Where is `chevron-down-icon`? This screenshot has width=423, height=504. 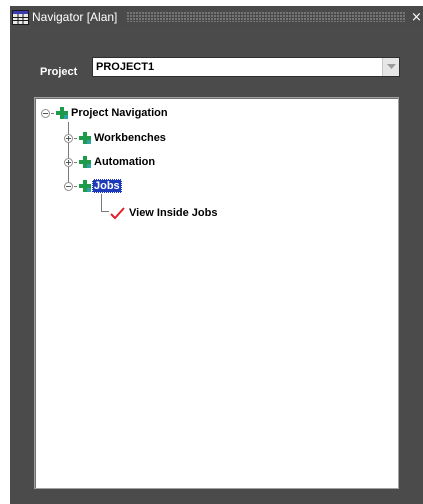
chevron-down-icon is located at coordinates (390, 67).